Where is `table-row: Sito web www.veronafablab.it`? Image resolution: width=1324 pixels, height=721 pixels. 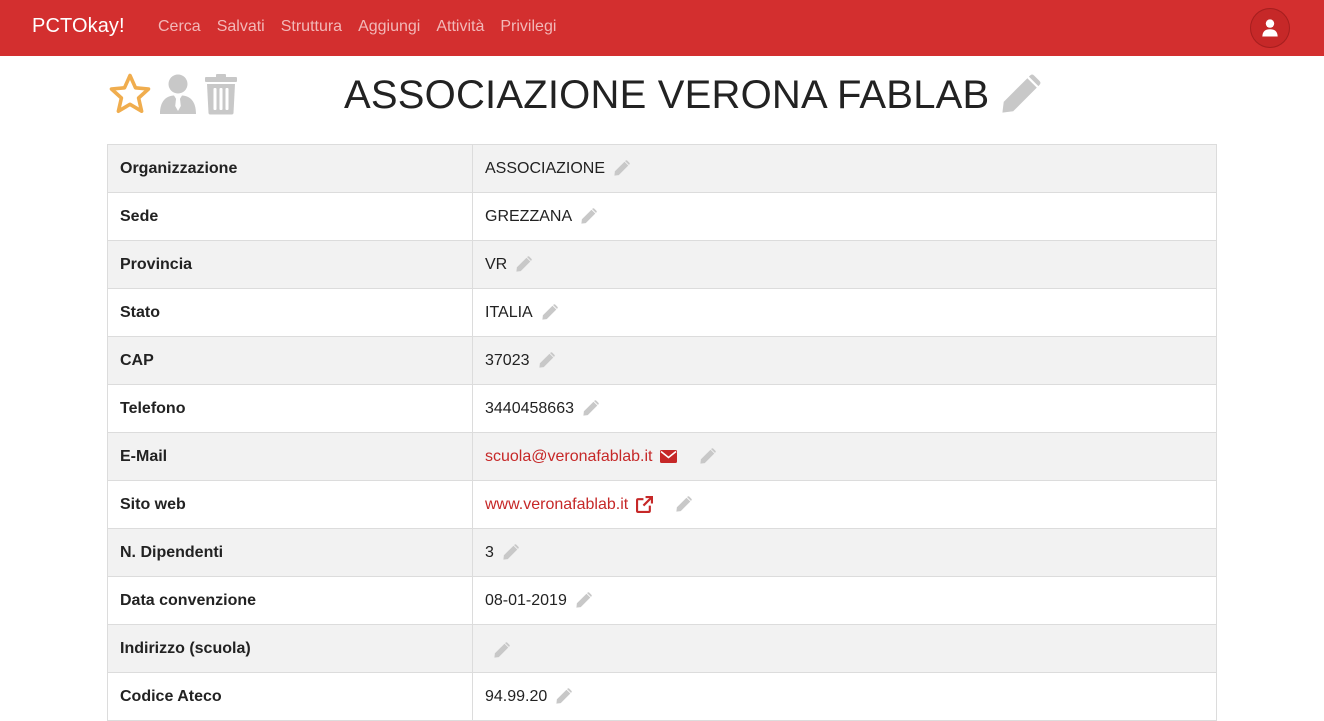
table-row: Sito web www.veronafablab.it is located at coordinates (662, 504).